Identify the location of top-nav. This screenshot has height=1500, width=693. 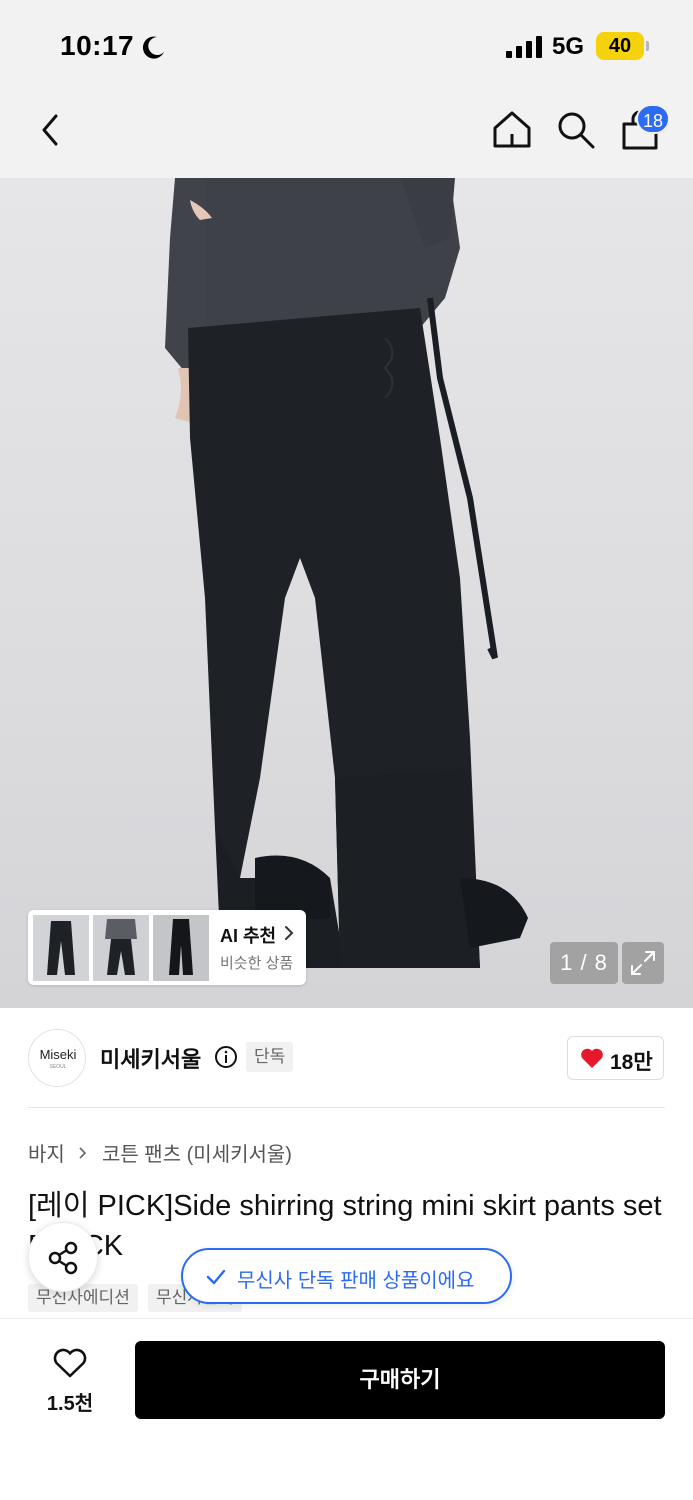
(346, 135).